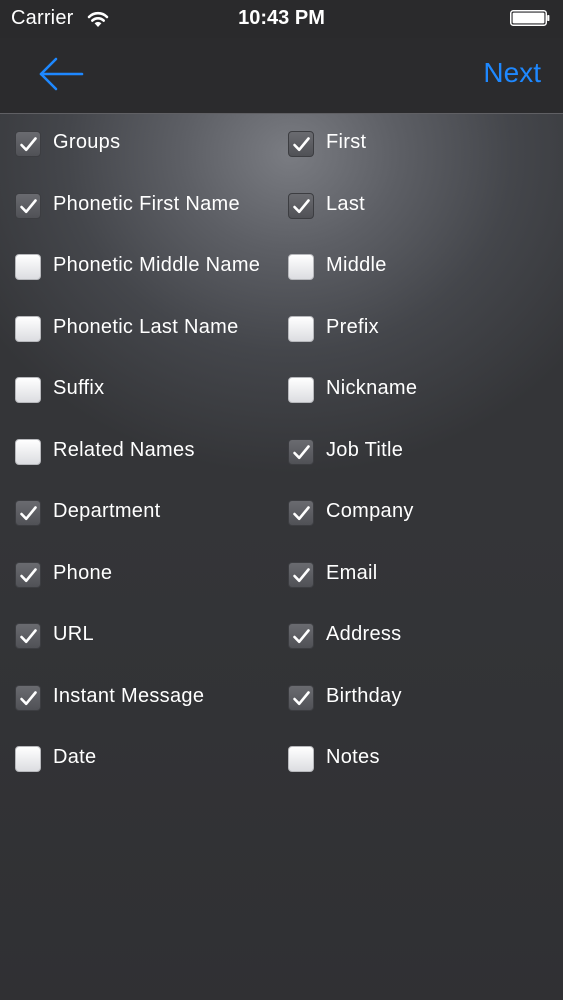 Image resolution: width=563 pixels, height=1000 pixels. Describe the element at coordinates (129, 695) in the screenshot. I see `field-label: Instant Message` at that location.